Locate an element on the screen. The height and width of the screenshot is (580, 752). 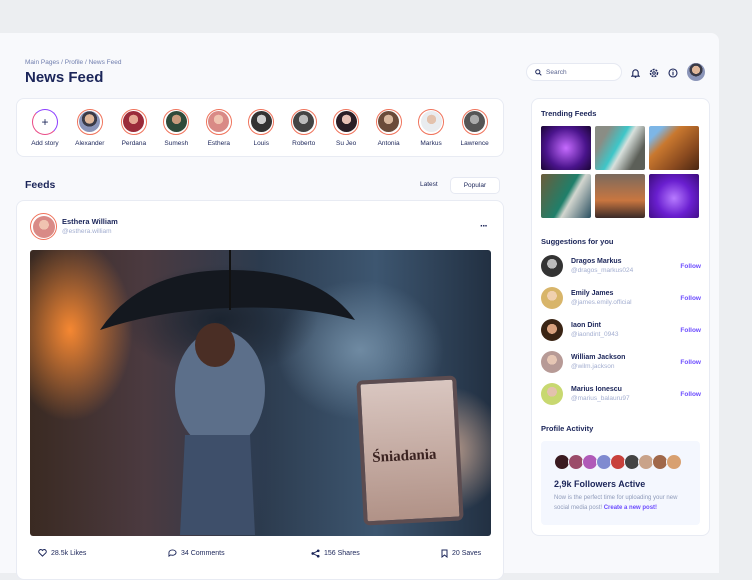
story-item: Perdana is located at coordinates (133, 127).